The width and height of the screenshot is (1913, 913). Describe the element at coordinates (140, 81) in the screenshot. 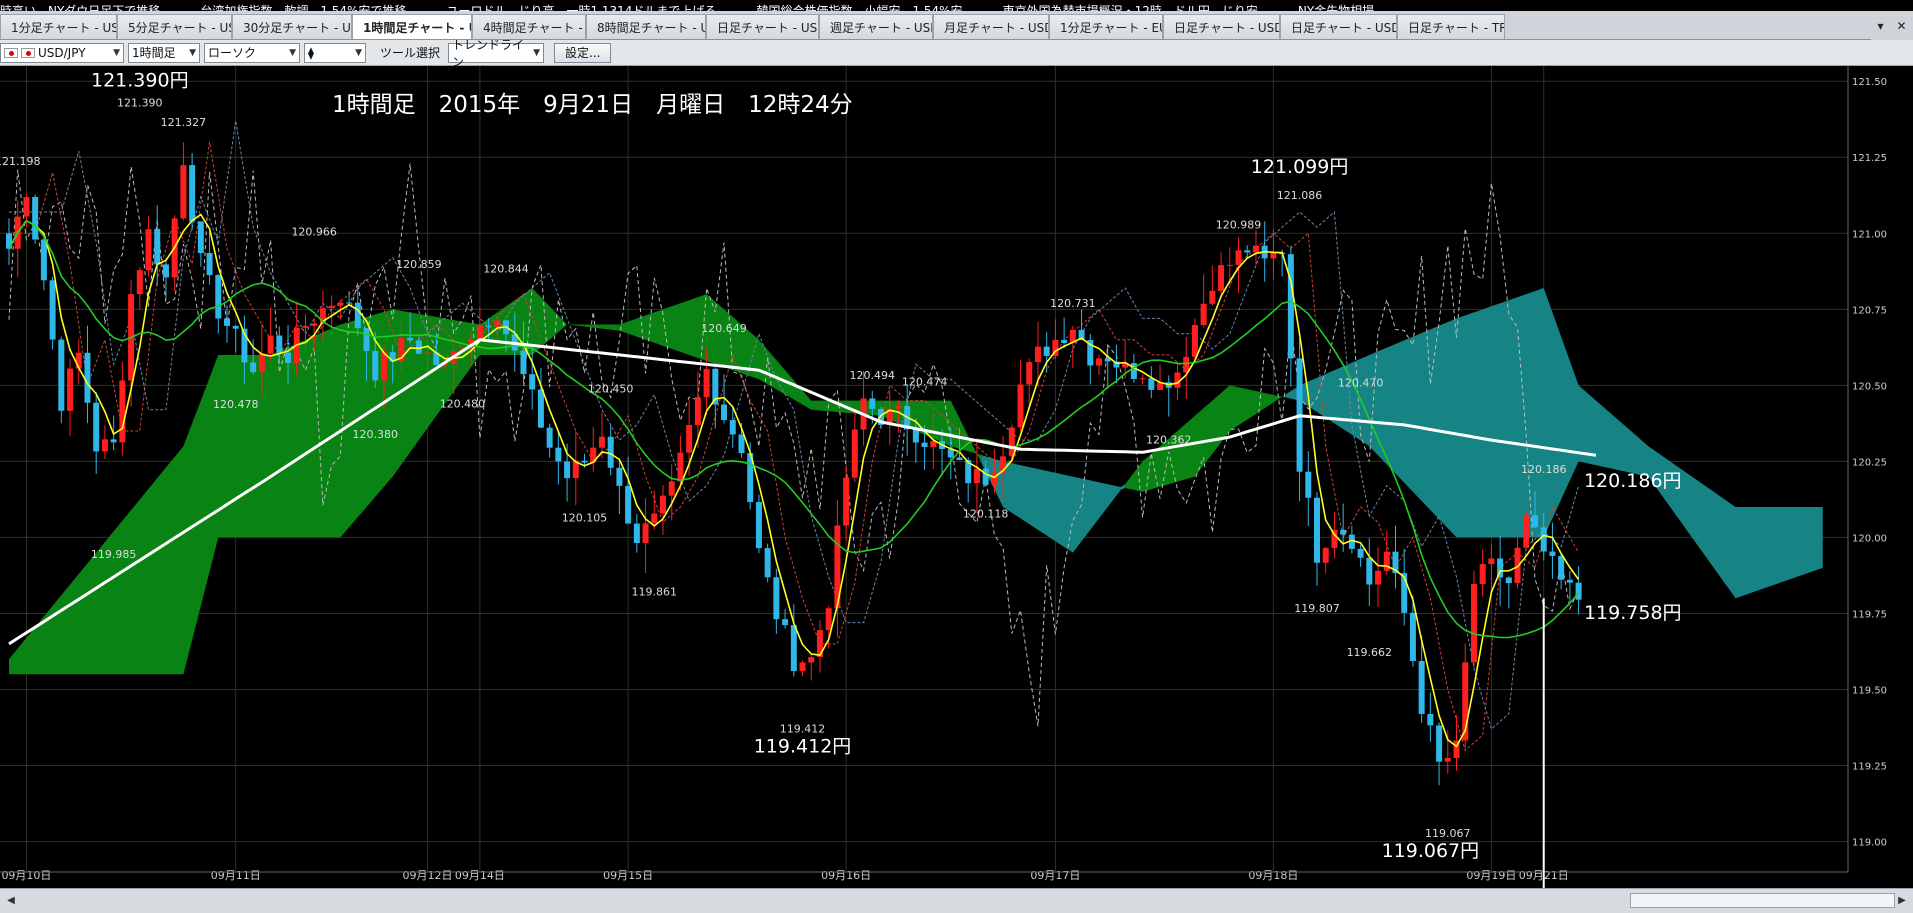

I see `price-annotation: 121.390円` at that location.